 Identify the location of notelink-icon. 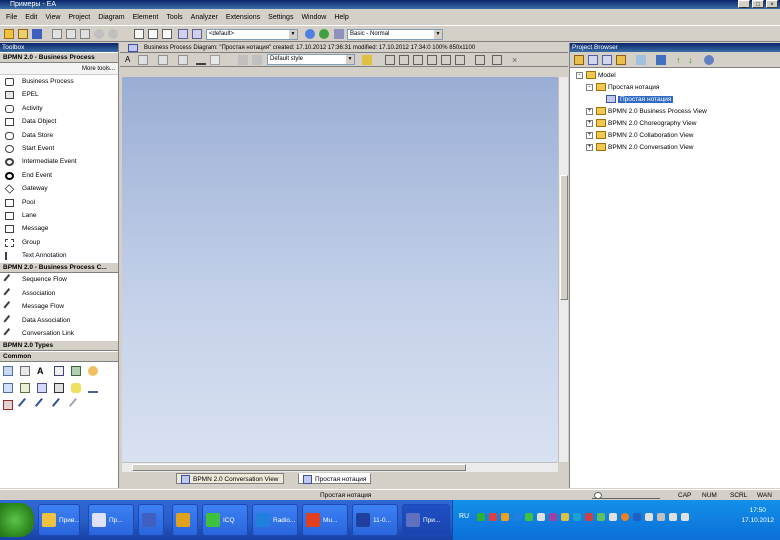
(76, 405).